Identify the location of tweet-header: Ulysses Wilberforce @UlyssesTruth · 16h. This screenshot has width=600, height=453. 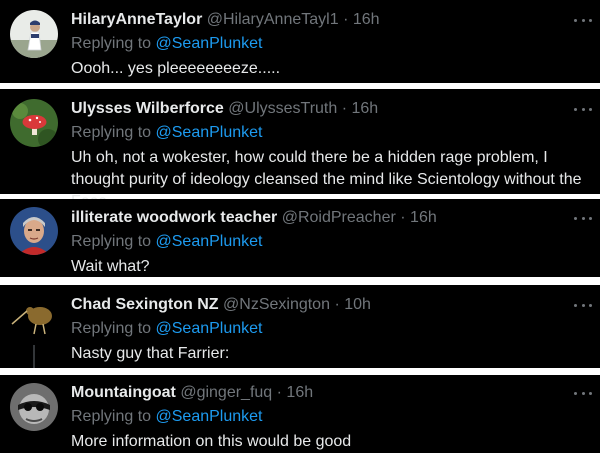
(330, 109).